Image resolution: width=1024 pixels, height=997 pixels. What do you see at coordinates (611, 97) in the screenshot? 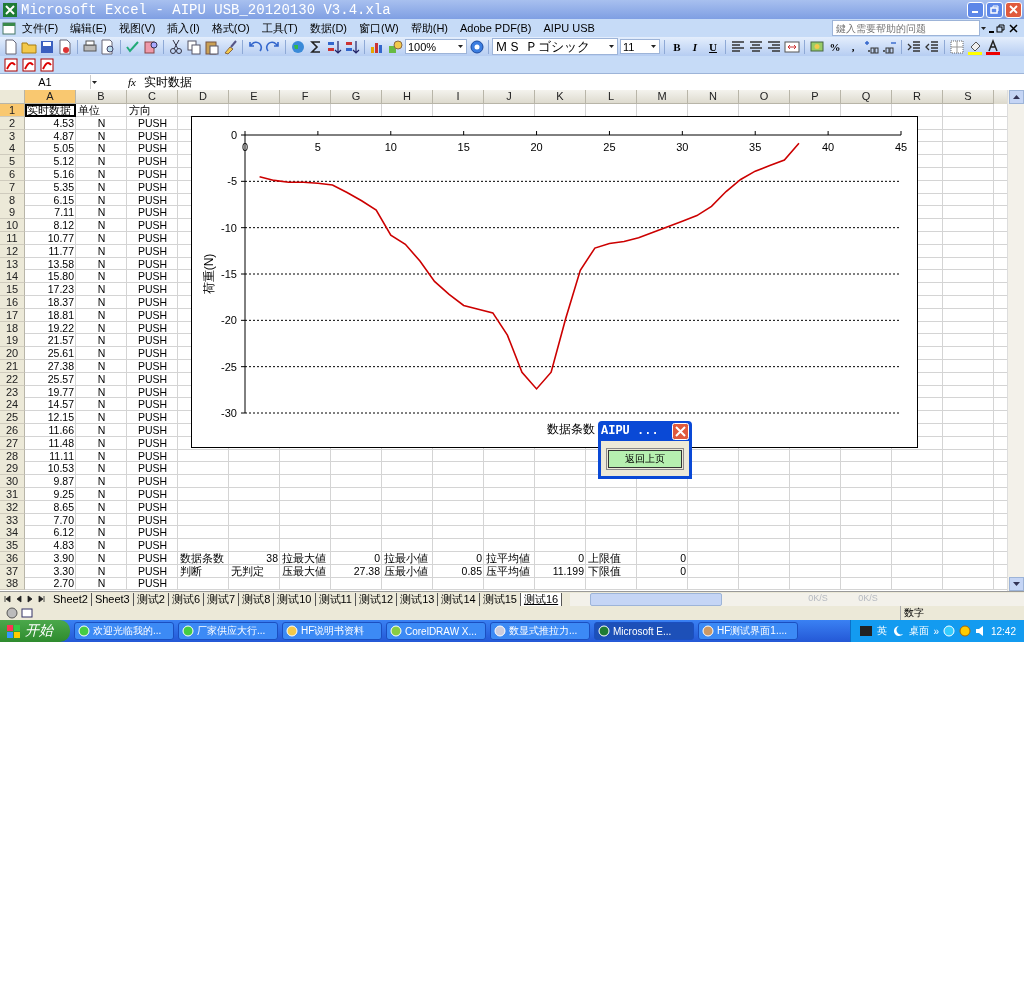
I see `column-header: L` at bounding box center [611, 97].